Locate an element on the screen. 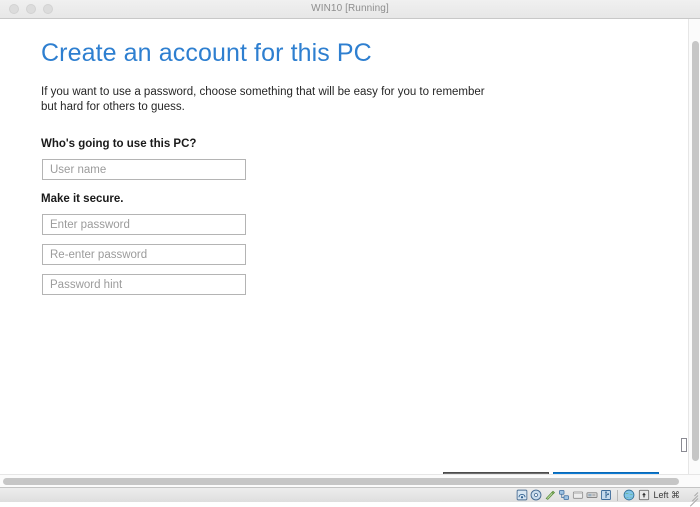 This screenshot has height=507, width=700. enter-password-input is located at coordinates (144, 224).